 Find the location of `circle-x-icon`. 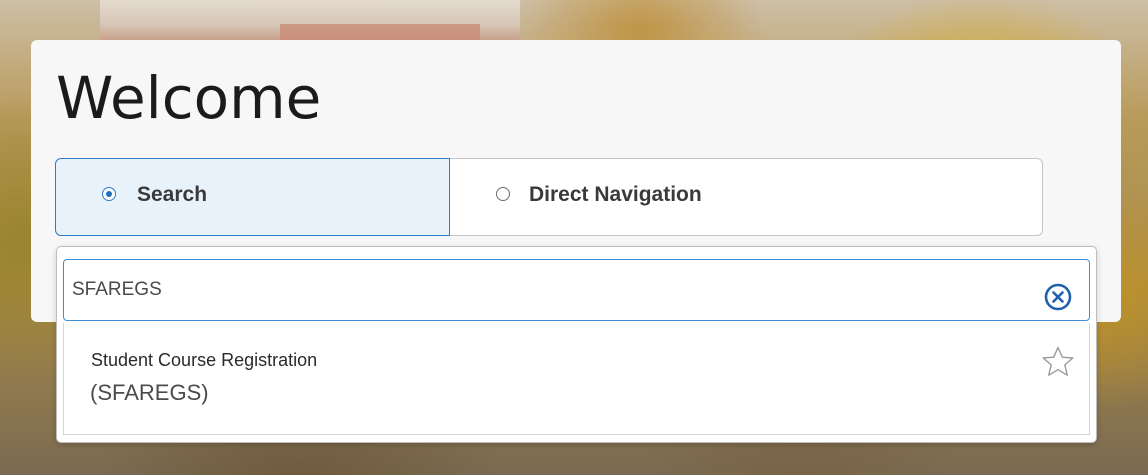

circle-x-icon is located at coordinates (1058, 297).